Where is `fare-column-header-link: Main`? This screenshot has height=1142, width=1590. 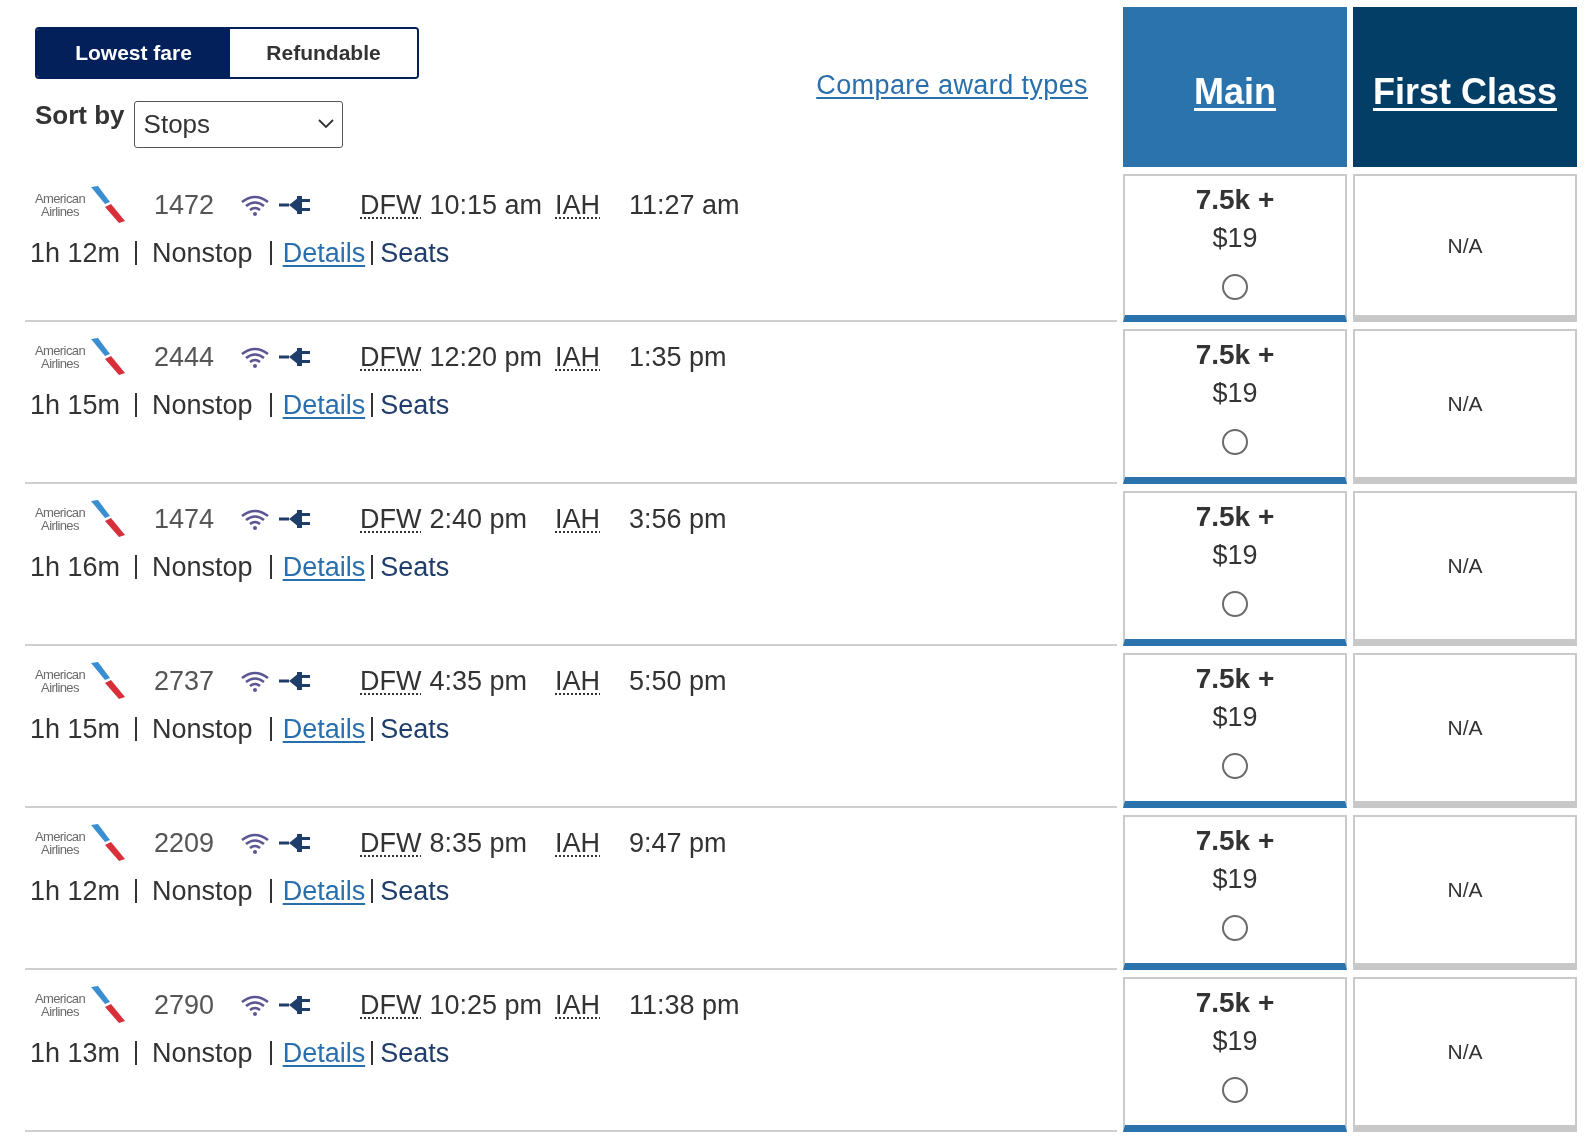 fare-column-header-link: Main is located at coordinates (1235, 87).